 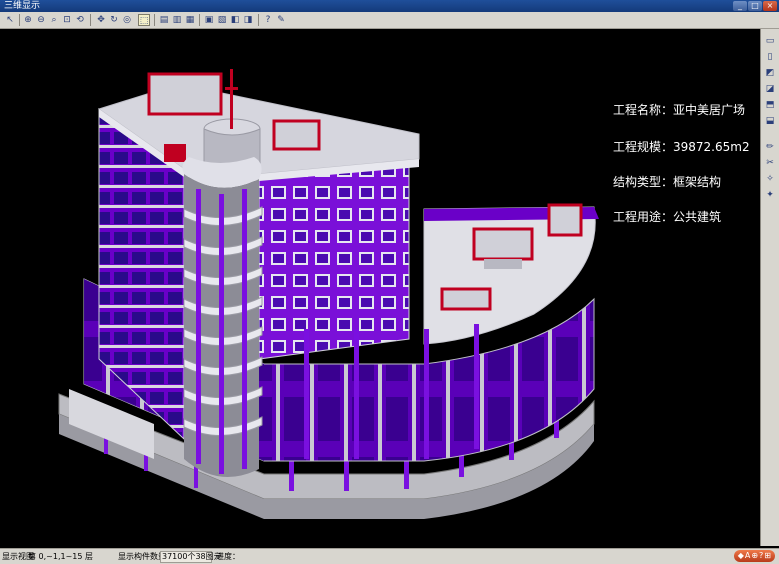 What do you see at coordinates (222, 20) in the screenshot?
I see `properties-icon: ▧` at bounding box center [222, 20].